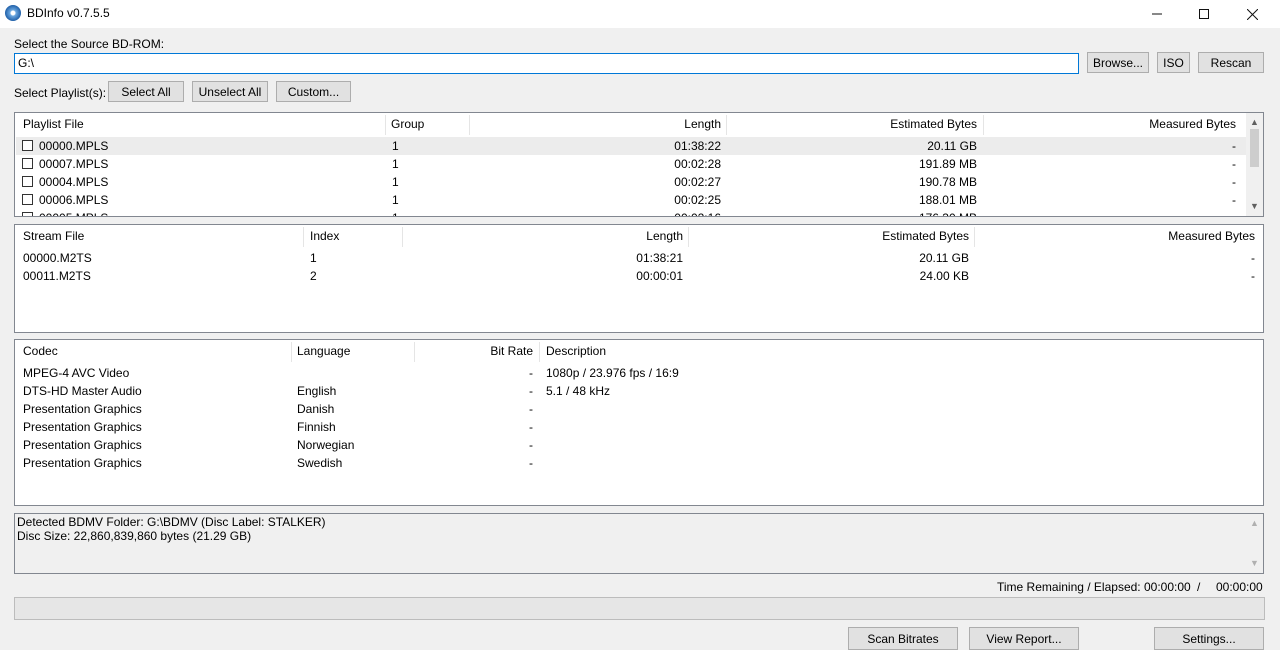 This screenshot has height=650, width=1280. Describe the element at coordinates (313, 258) in the screenshot. I see `stream-index: 1` at that location.